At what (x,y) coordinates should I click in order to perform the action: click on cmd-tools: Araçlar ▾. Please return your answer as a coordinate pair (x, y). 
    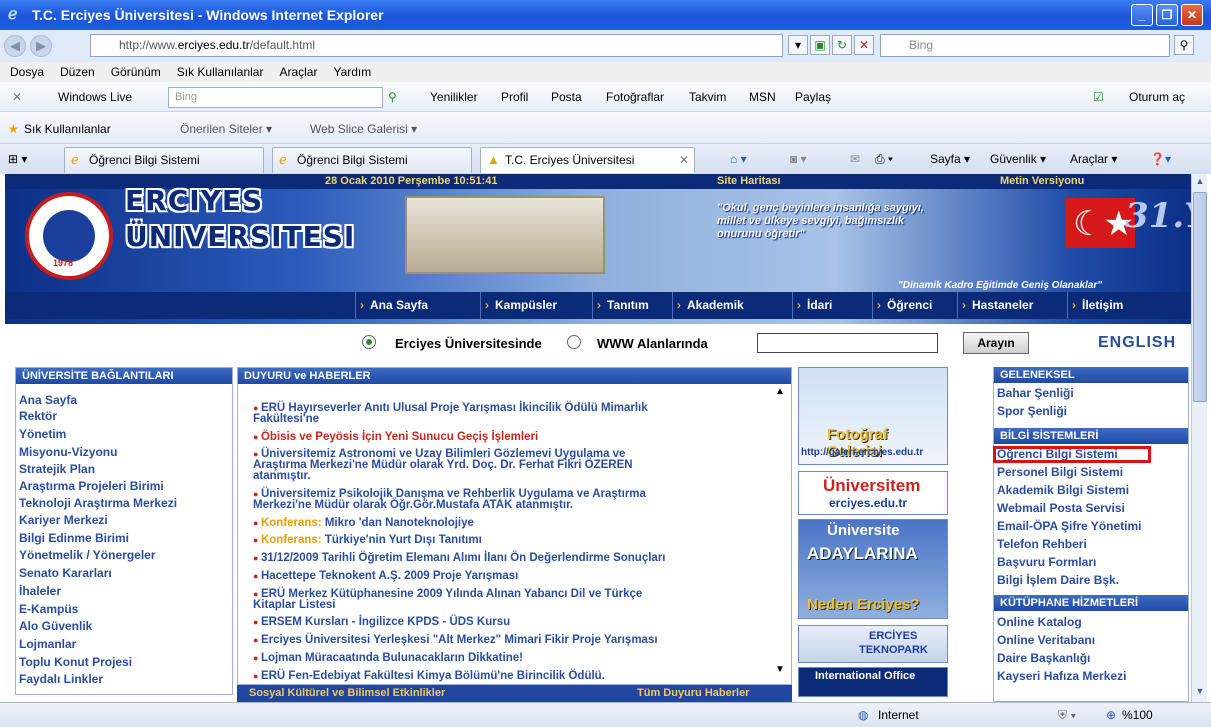
    Looking at the image, I should click on (1093, 159).